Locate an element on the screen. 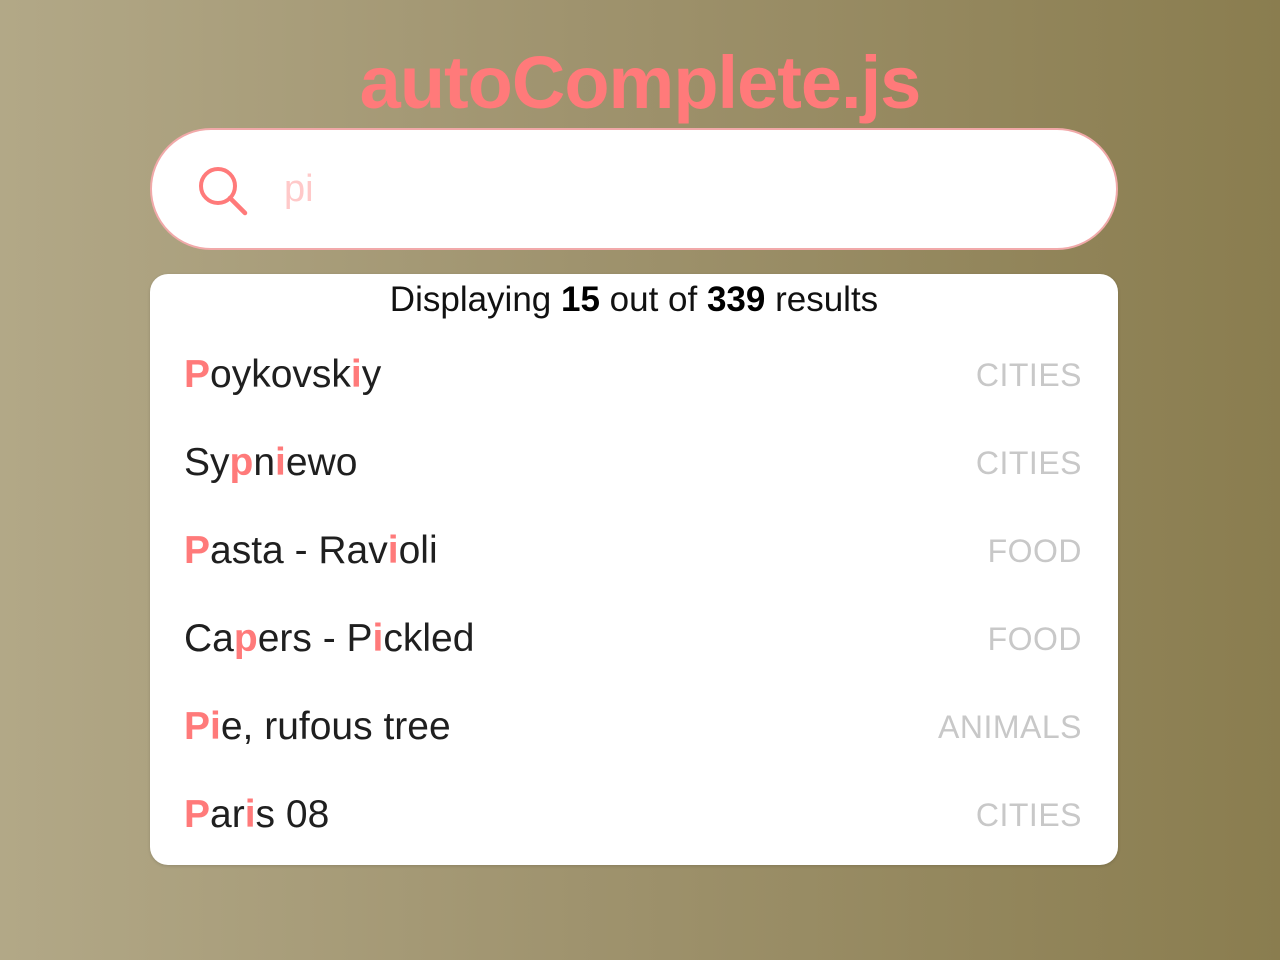  match-highlight: Pi is located at coordinates (202, 726).